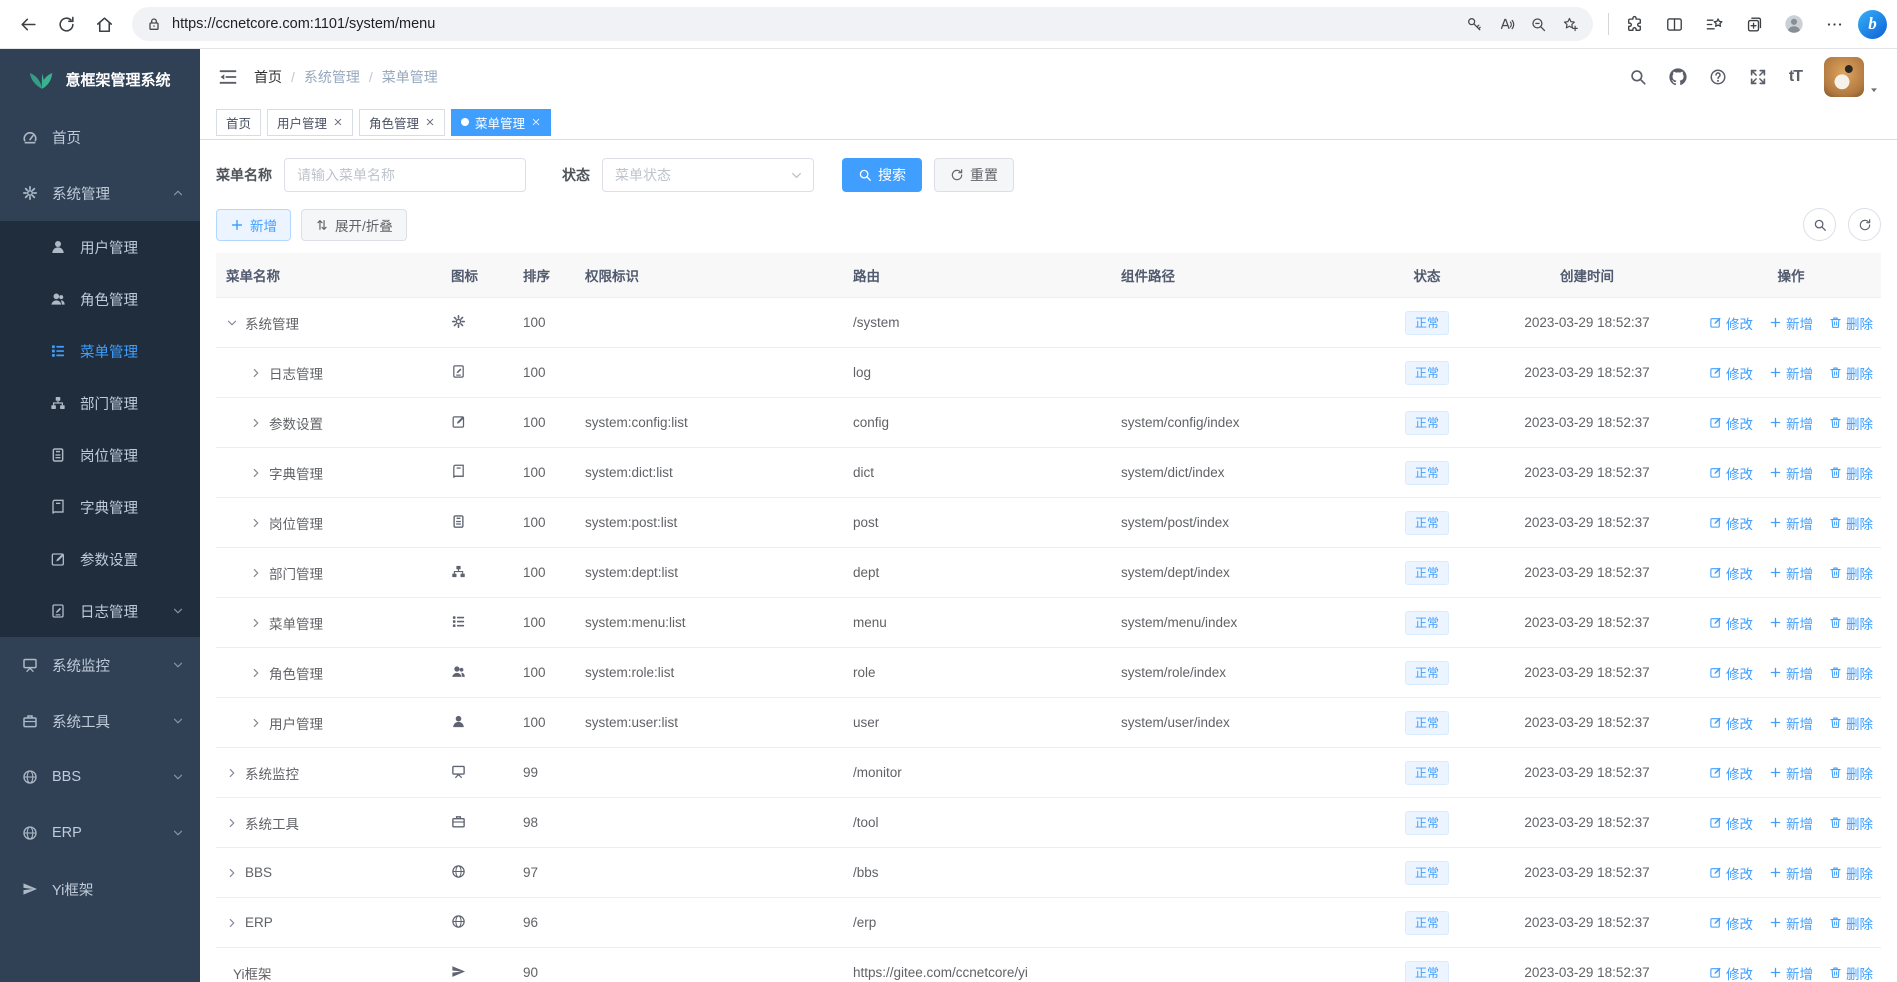 This screenshot has height=982, width=1897. Describe the element at coordinates (354, 225) in the screenshot. I see `expand-collapse-button: 展开/折叠` at that location.